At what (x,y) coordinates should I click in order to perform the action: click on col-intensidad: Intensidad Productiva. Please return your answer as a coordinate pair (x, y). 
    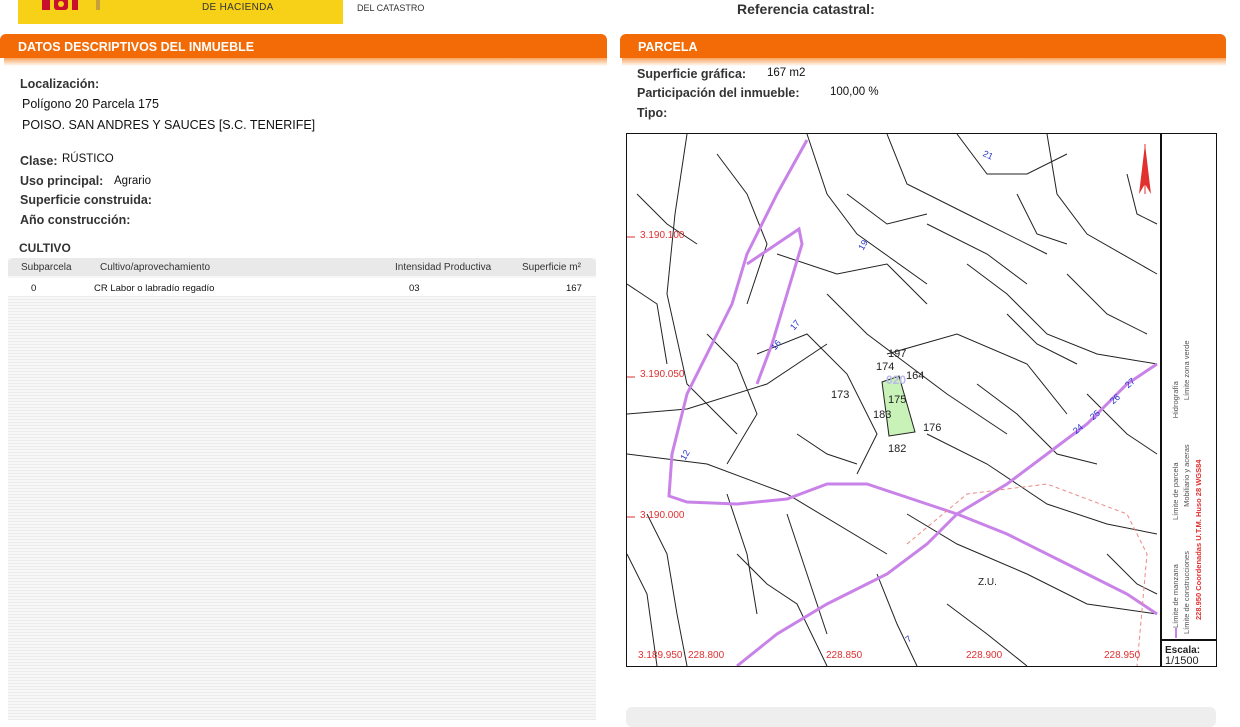
    Looking at the image, I should click on (443, 267).